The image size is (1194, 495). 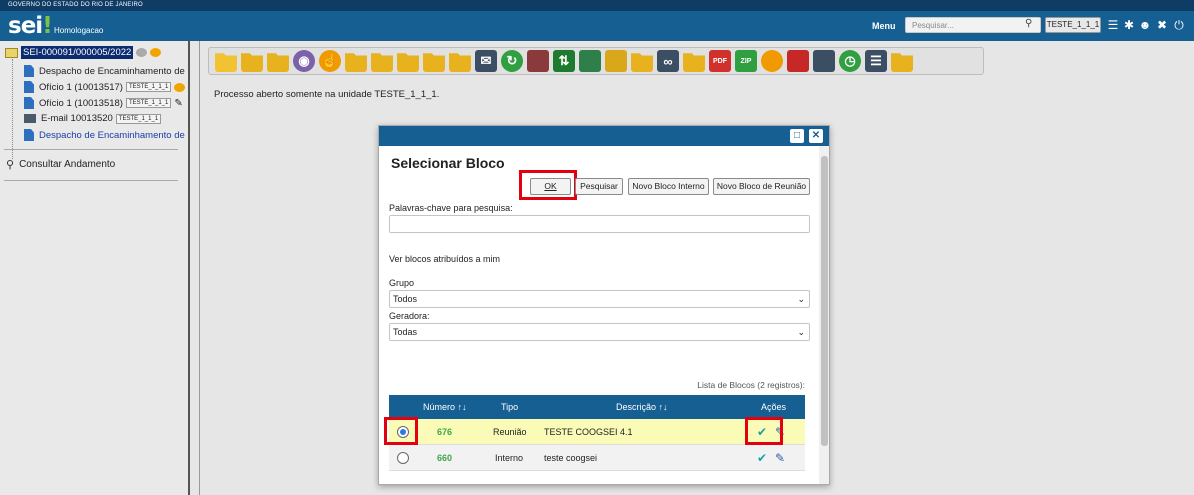 I want to click on building-icon, so click(x=590, y=61).